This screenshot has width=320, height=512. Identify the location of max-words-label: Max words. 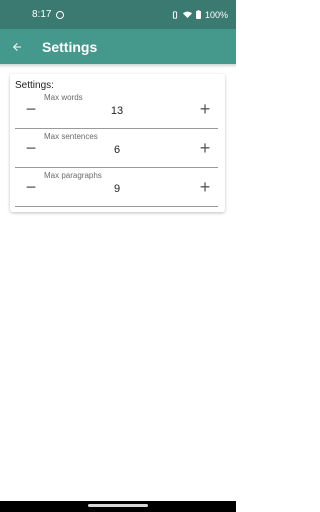
(63, 97).